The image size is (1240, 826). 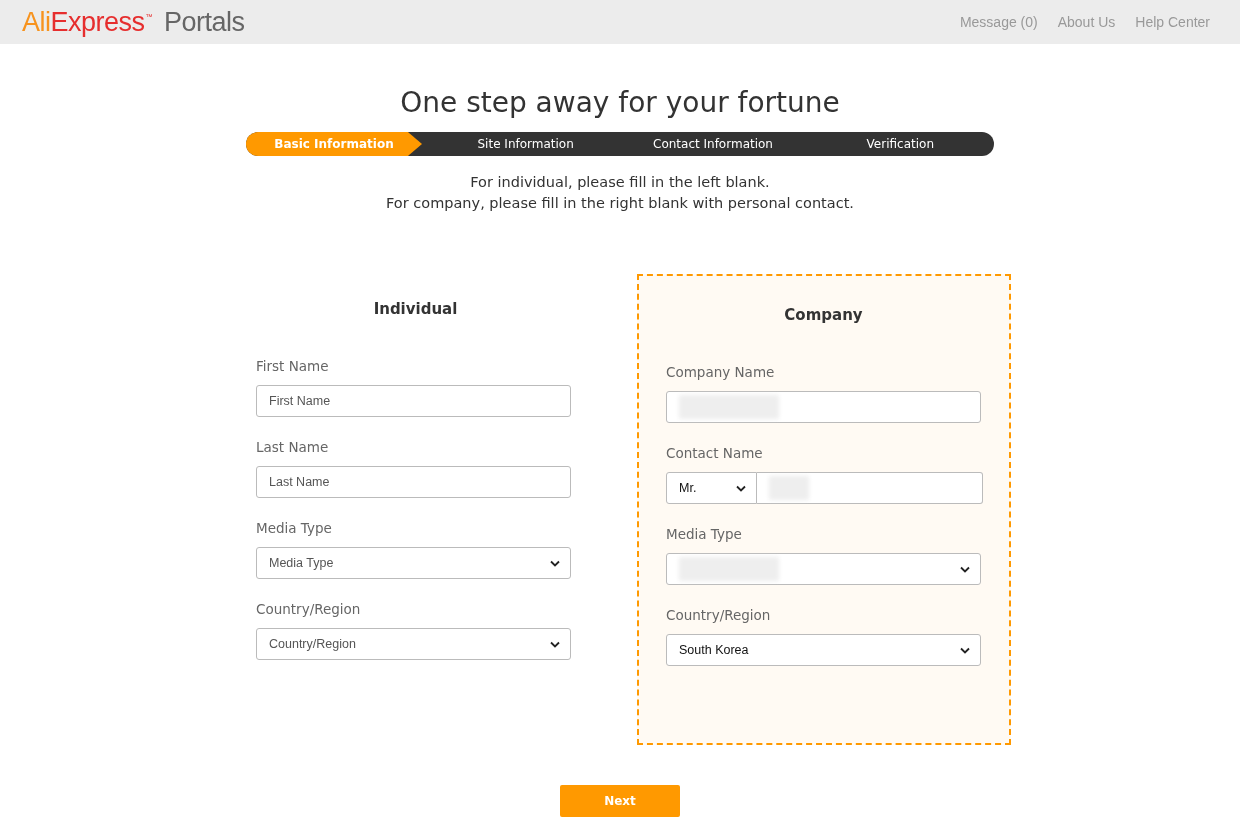 What do you see at coordinates (413, 644) in the screenshot?
I see `dropdown: Country/Region` at bounding box center [413, 644].